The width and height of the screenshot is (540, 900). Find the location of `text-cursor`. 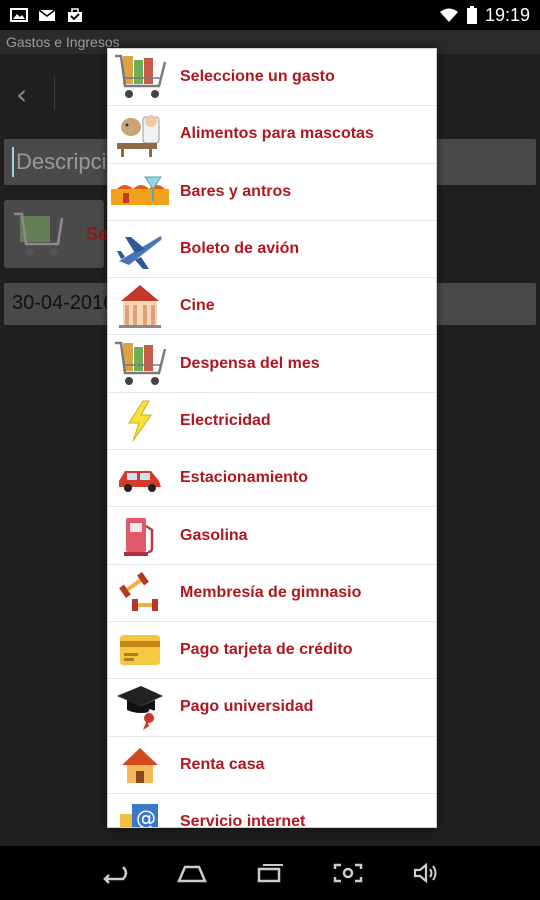

text-cursor is located at coordinates (13, 162).